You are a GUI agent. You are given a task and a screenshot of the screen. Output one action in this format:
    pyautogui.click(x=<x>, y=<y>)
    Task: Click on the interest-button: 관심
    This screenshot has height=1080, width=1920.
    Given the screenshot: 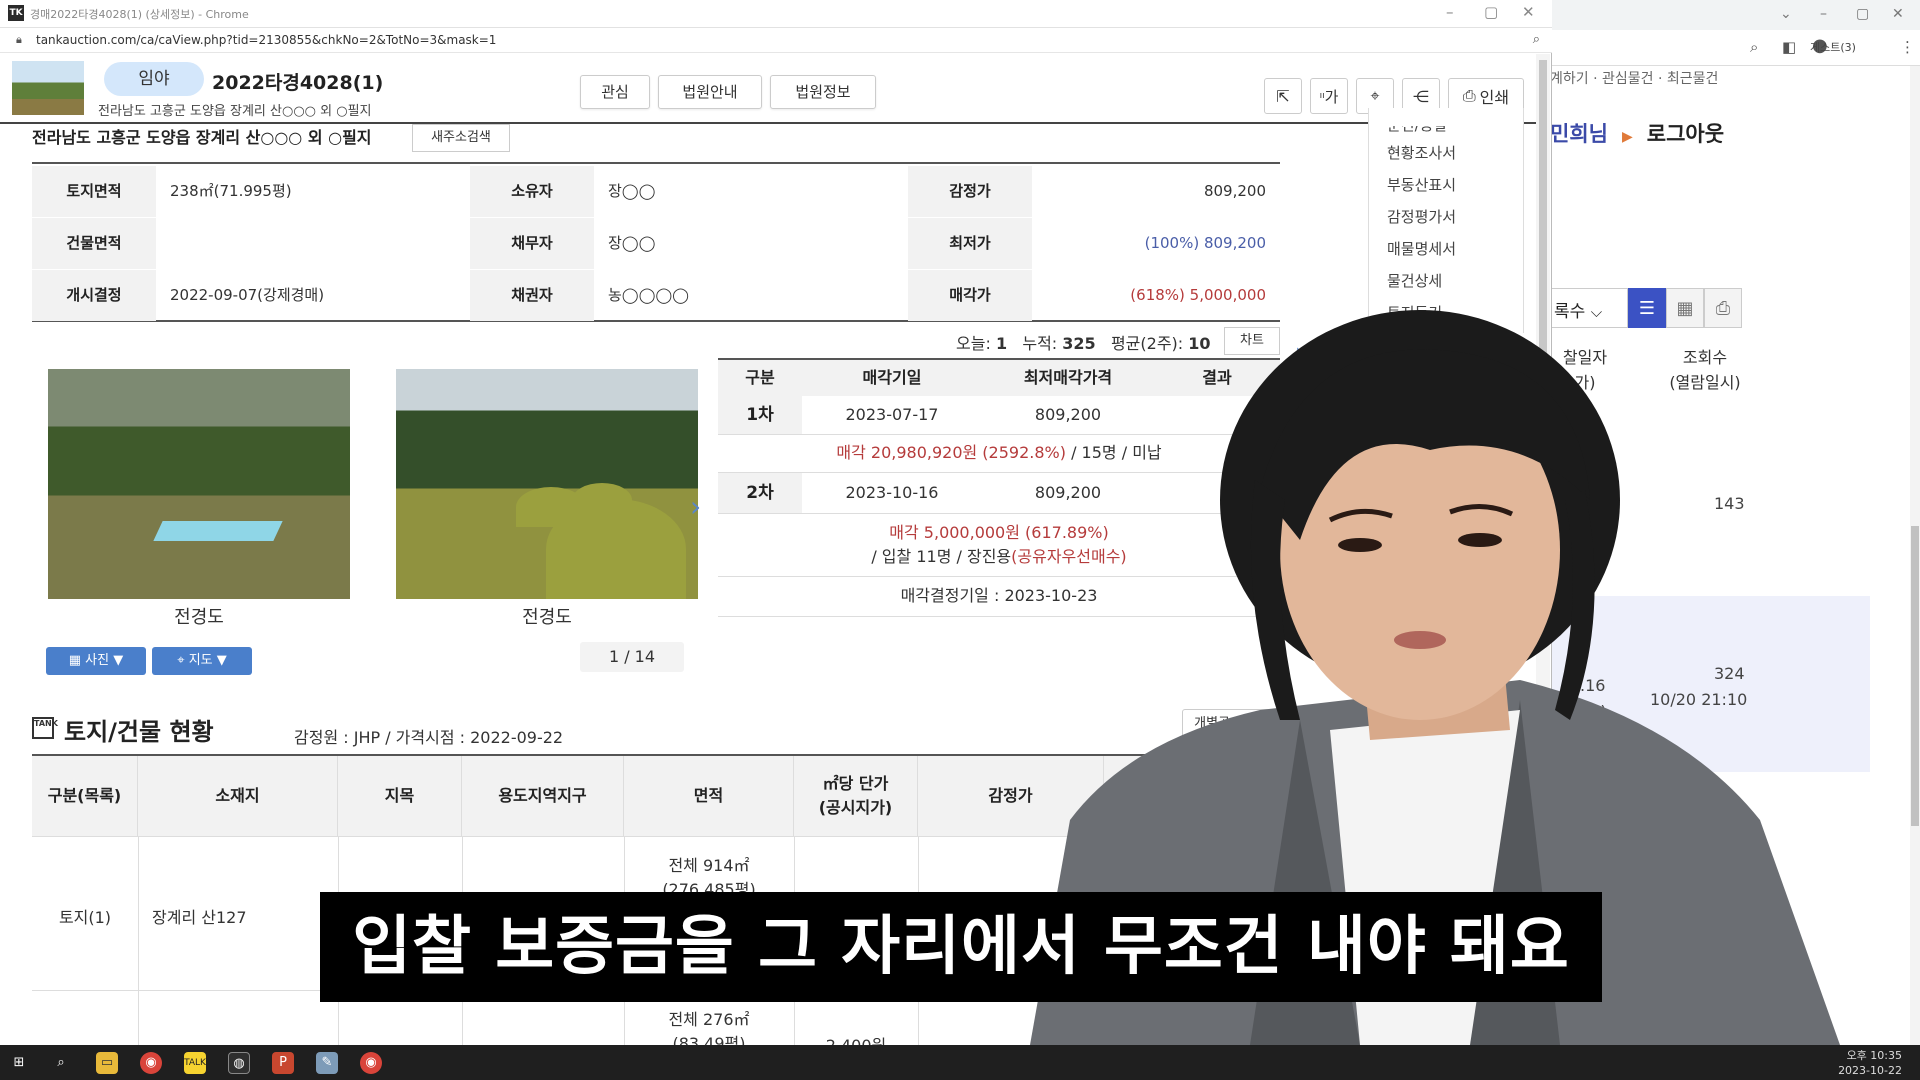 What is the action you would take?
    pyautogui.click(x=615, y=92)
    